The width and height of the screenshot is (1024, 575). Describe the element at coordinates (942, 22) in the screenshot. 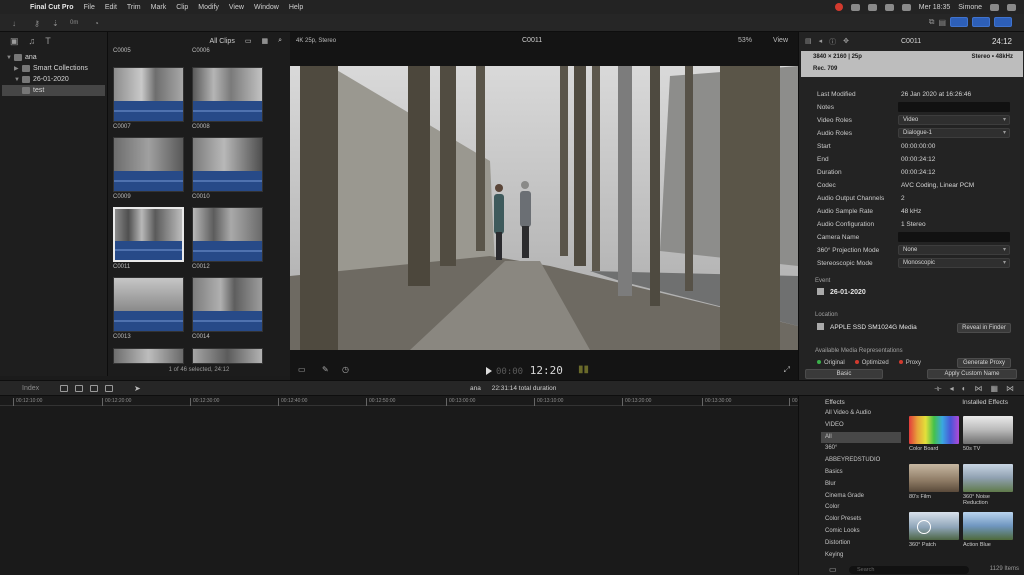

I see `layout-icon: ▤` at that location.